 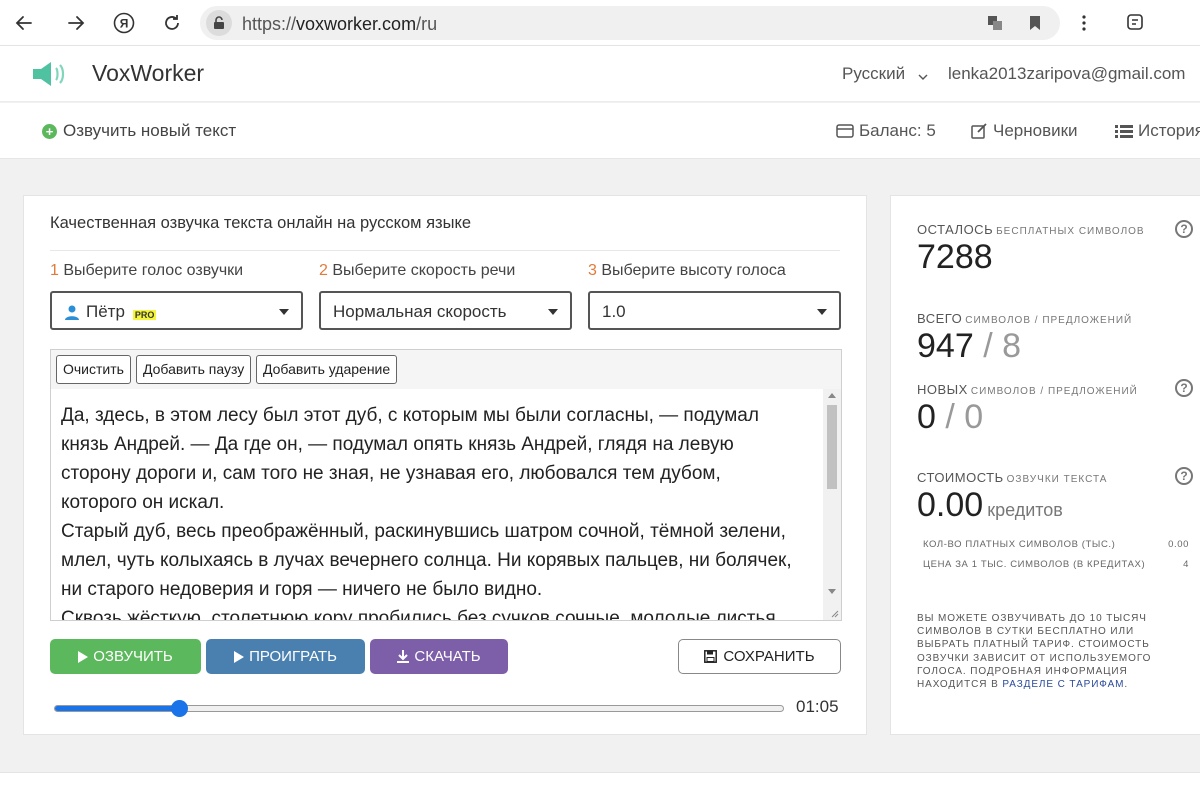 I want to click on yandex-icon: Я, so click(x=124, y=23).